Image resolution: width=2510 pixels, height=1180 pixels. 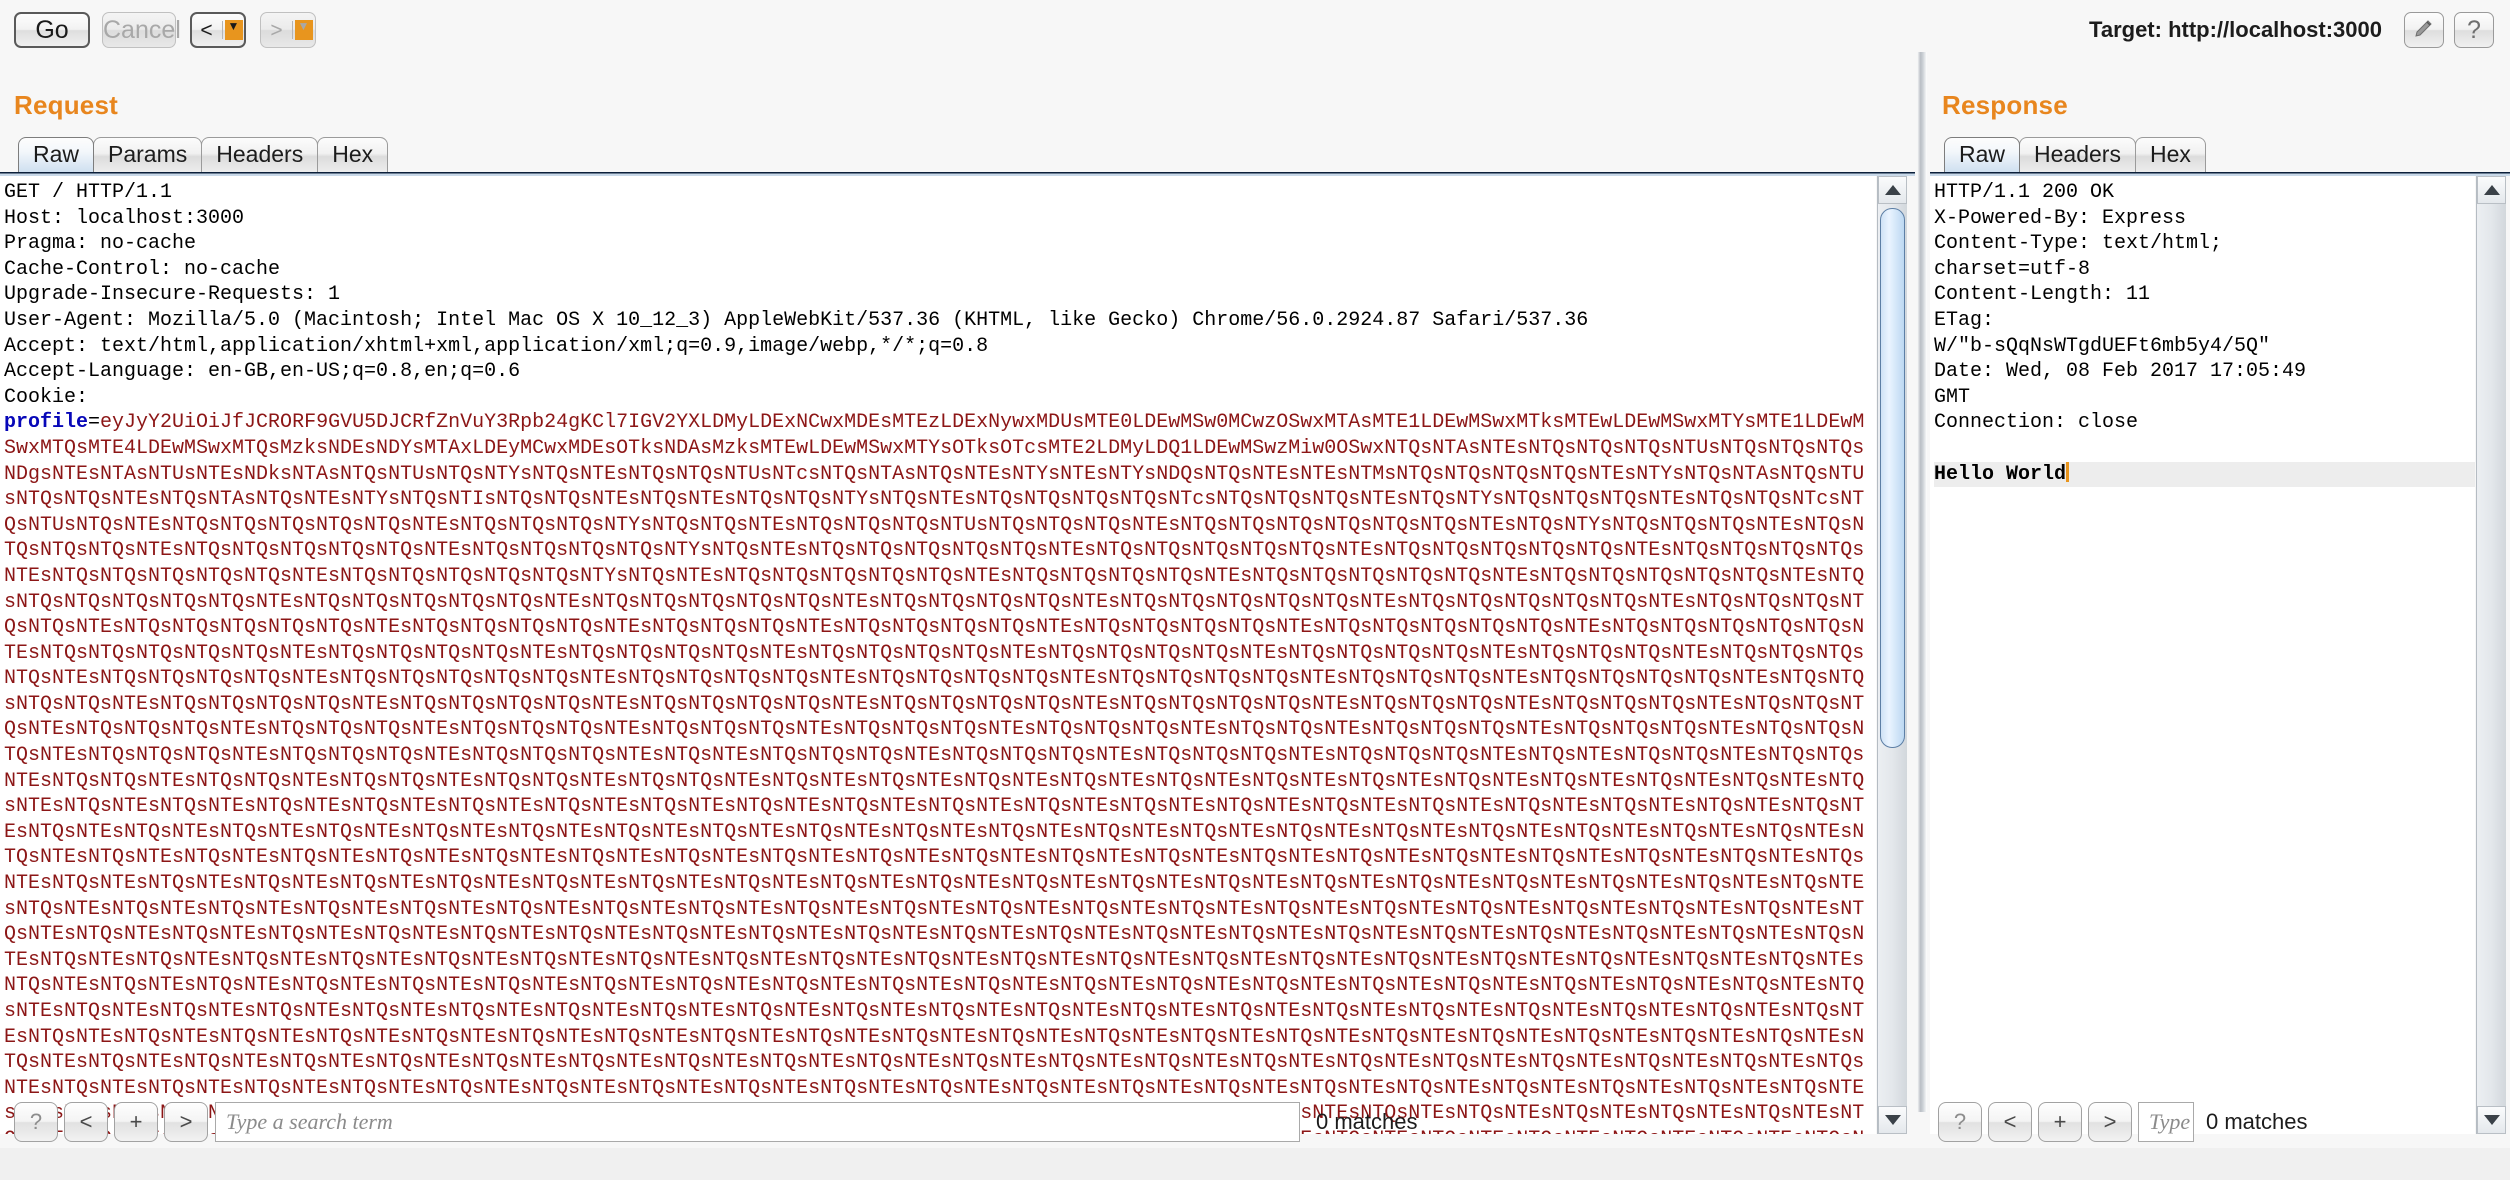 I want to click on search-input: Type a search term, so click(x=757, y=1122).